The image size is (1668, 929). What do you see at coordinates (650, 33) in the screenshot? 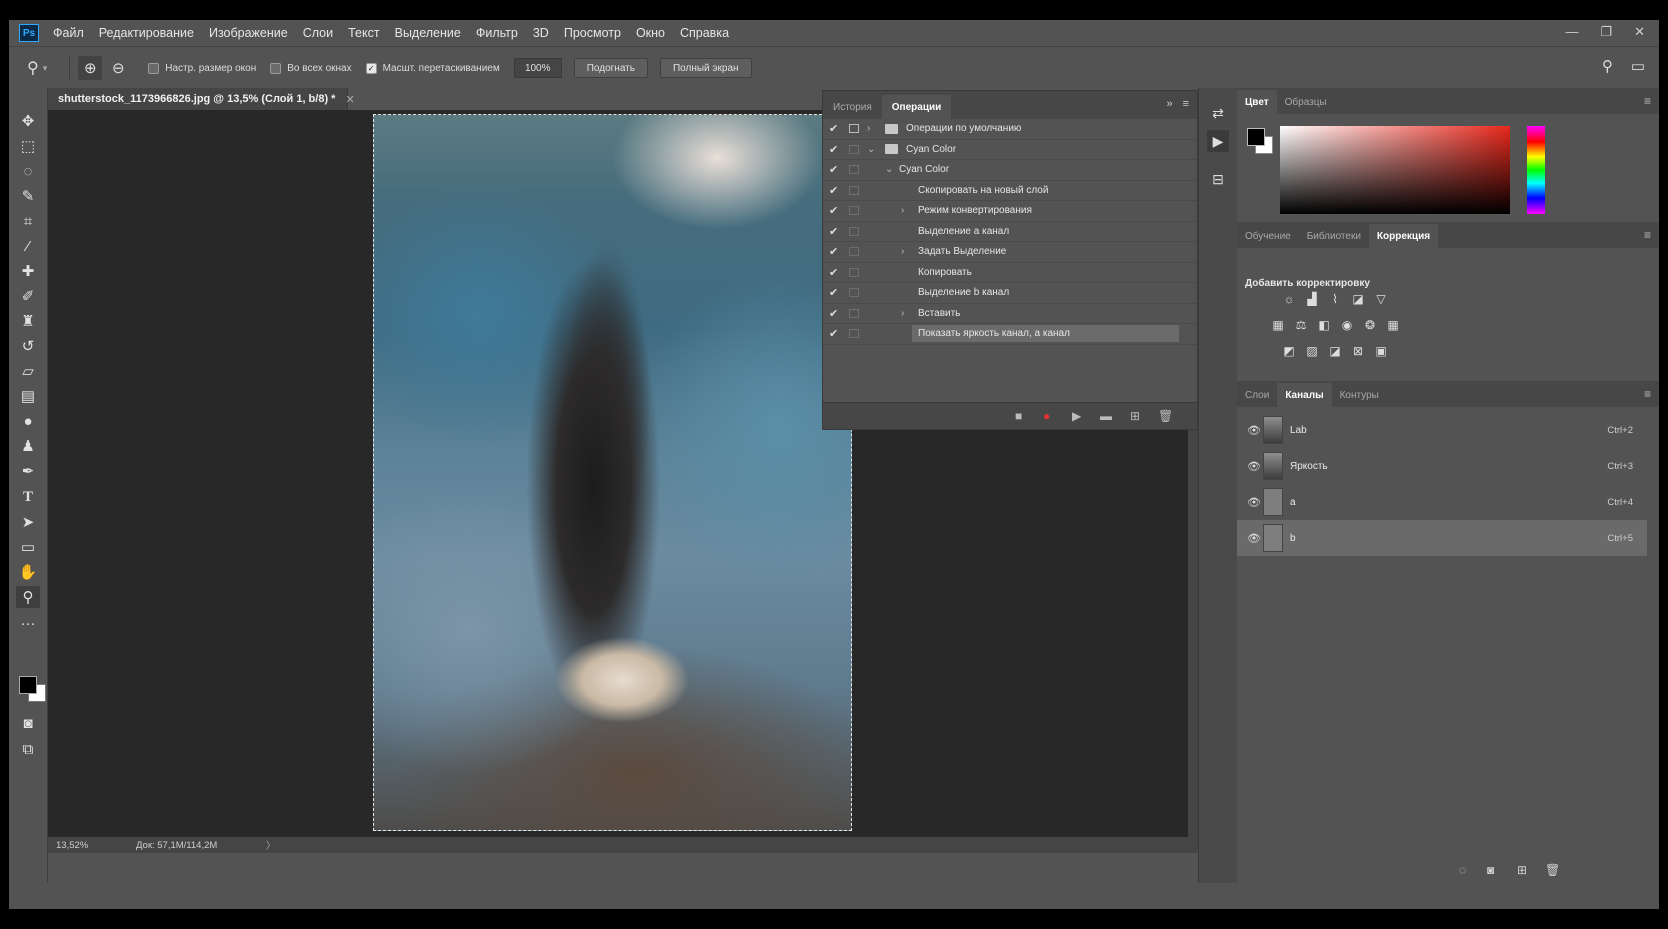
I see `menu-window: Окно` at bounding box center [650, 33].